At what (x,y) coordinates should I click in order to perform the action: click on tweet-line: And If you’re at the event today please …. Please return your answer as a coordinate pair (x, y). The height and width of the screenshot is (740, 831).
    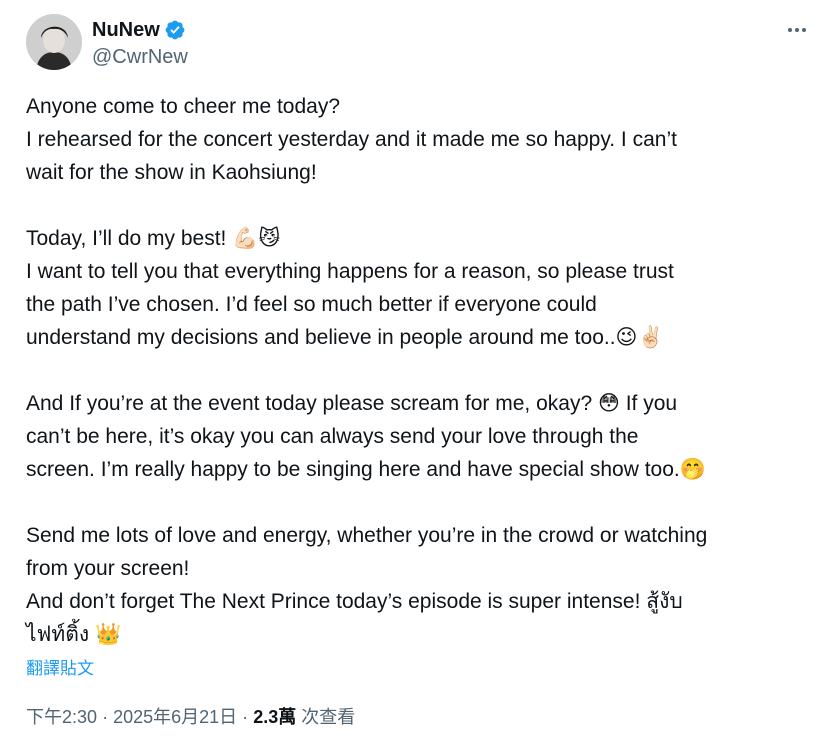
    Looking at the image, I should click on (352, 403).